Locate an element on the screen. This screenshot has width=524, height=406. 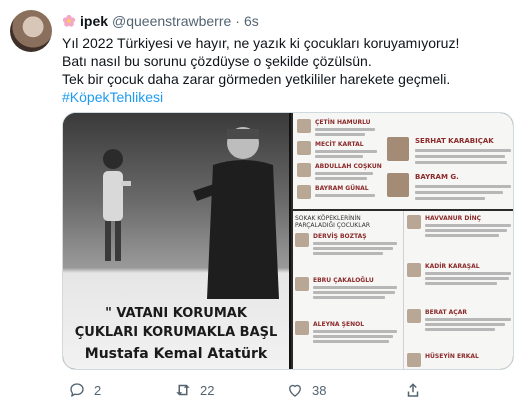
list-item: BAYRAM GÜNAL is located at coordinates (336, 192).